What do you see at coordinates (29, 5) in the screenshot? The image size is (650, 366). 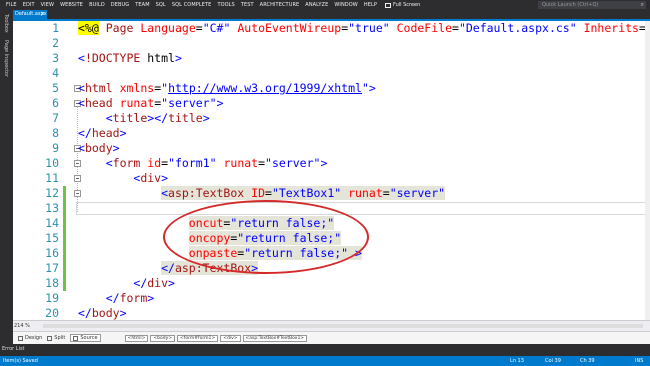 I see `menu-edit: EDIT` at bounding box center [29, 5].